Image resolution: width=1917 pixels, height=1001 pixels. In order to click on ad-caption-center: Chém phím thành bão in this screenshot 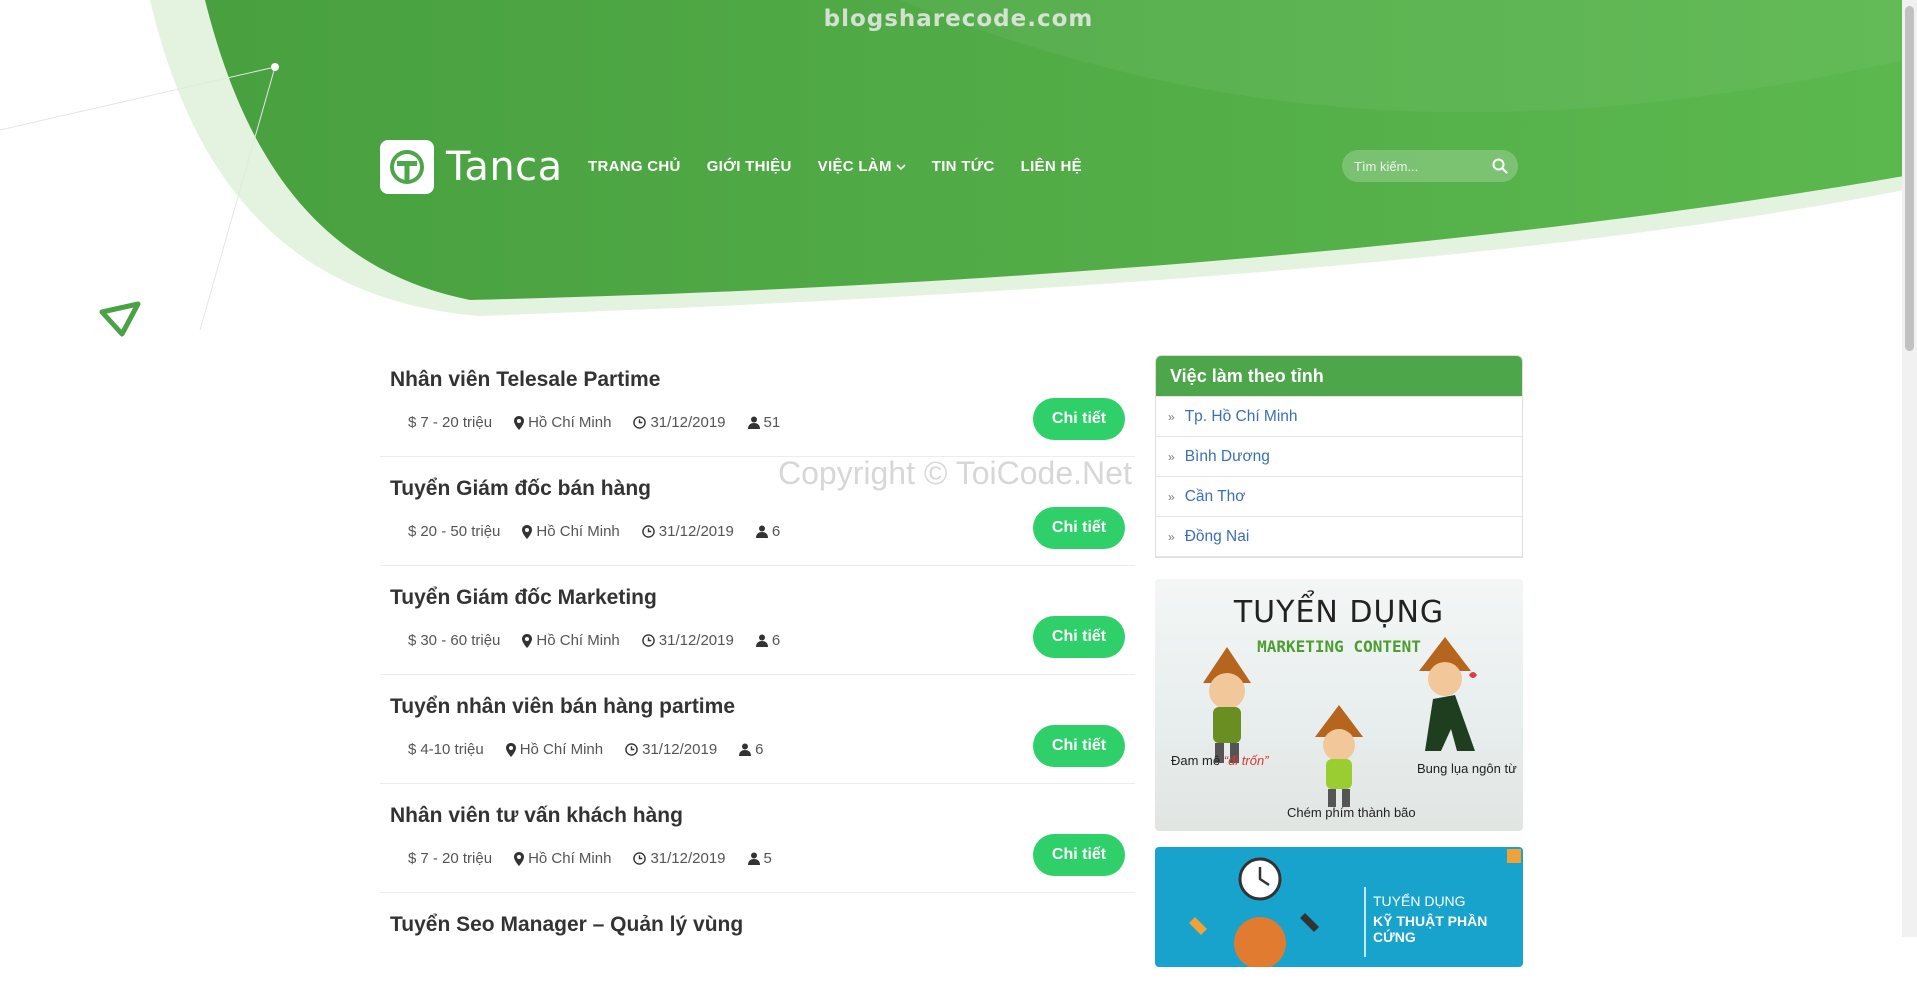, I will do `click(1351, 812)`.